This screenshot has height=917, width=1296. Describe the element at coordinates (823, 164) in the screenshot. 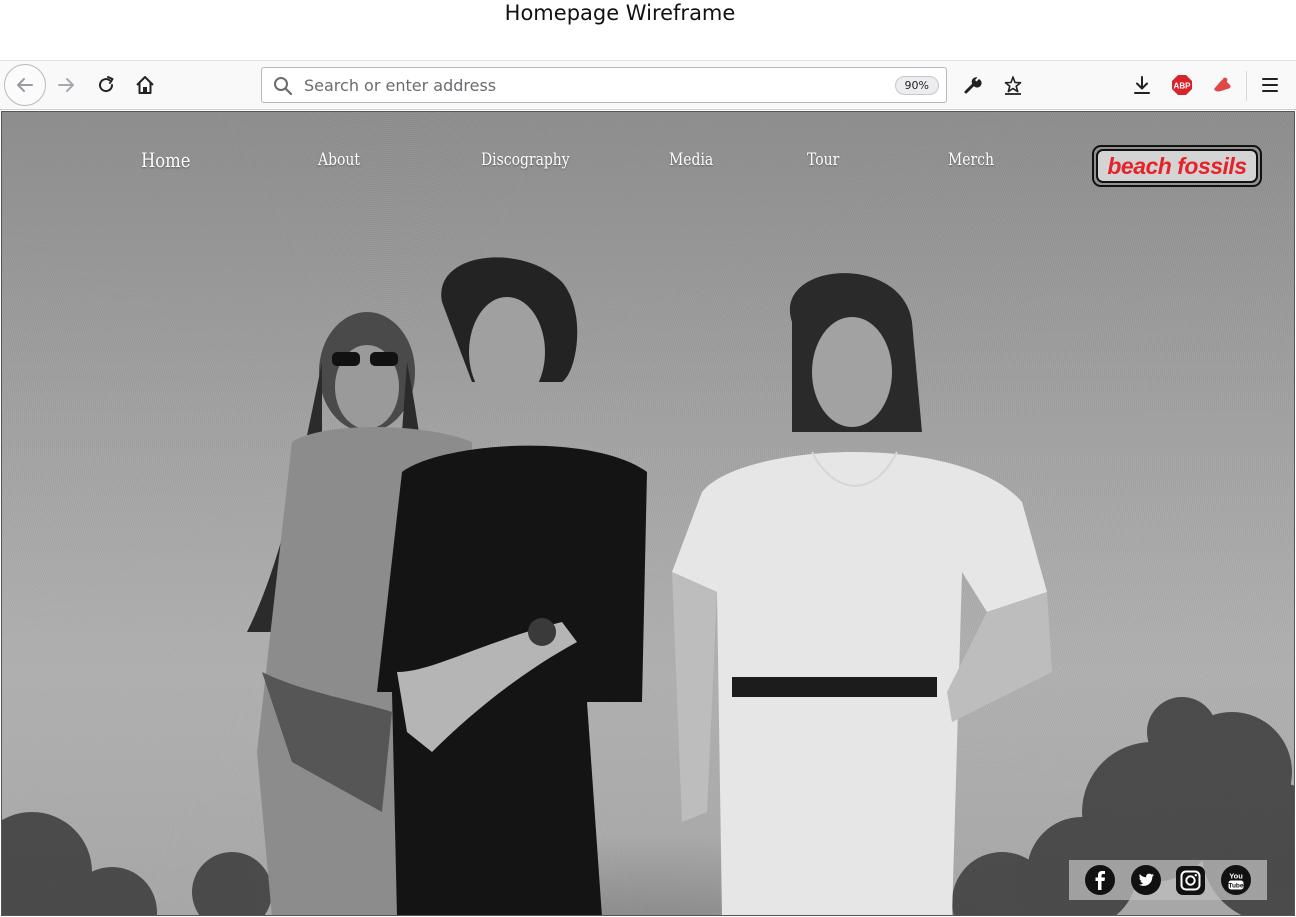

I see `nav-tour: Tour` at that location.